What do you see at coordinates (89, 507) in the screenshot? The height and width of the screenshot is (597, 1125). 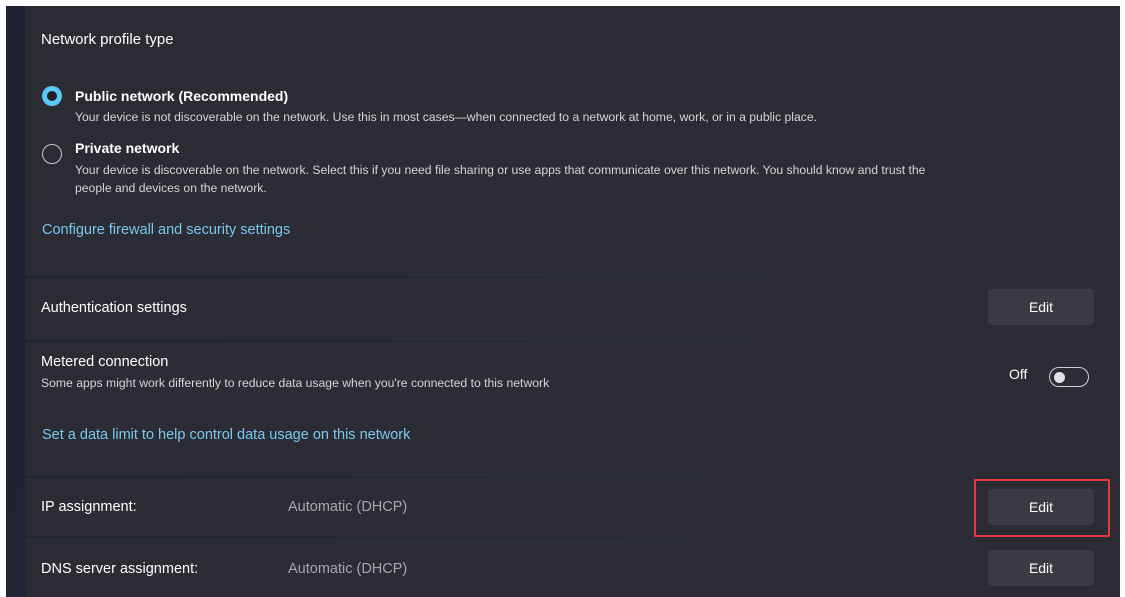 I see `ip-assignment-label: IP assignment:` at bounding box center [89, 507].